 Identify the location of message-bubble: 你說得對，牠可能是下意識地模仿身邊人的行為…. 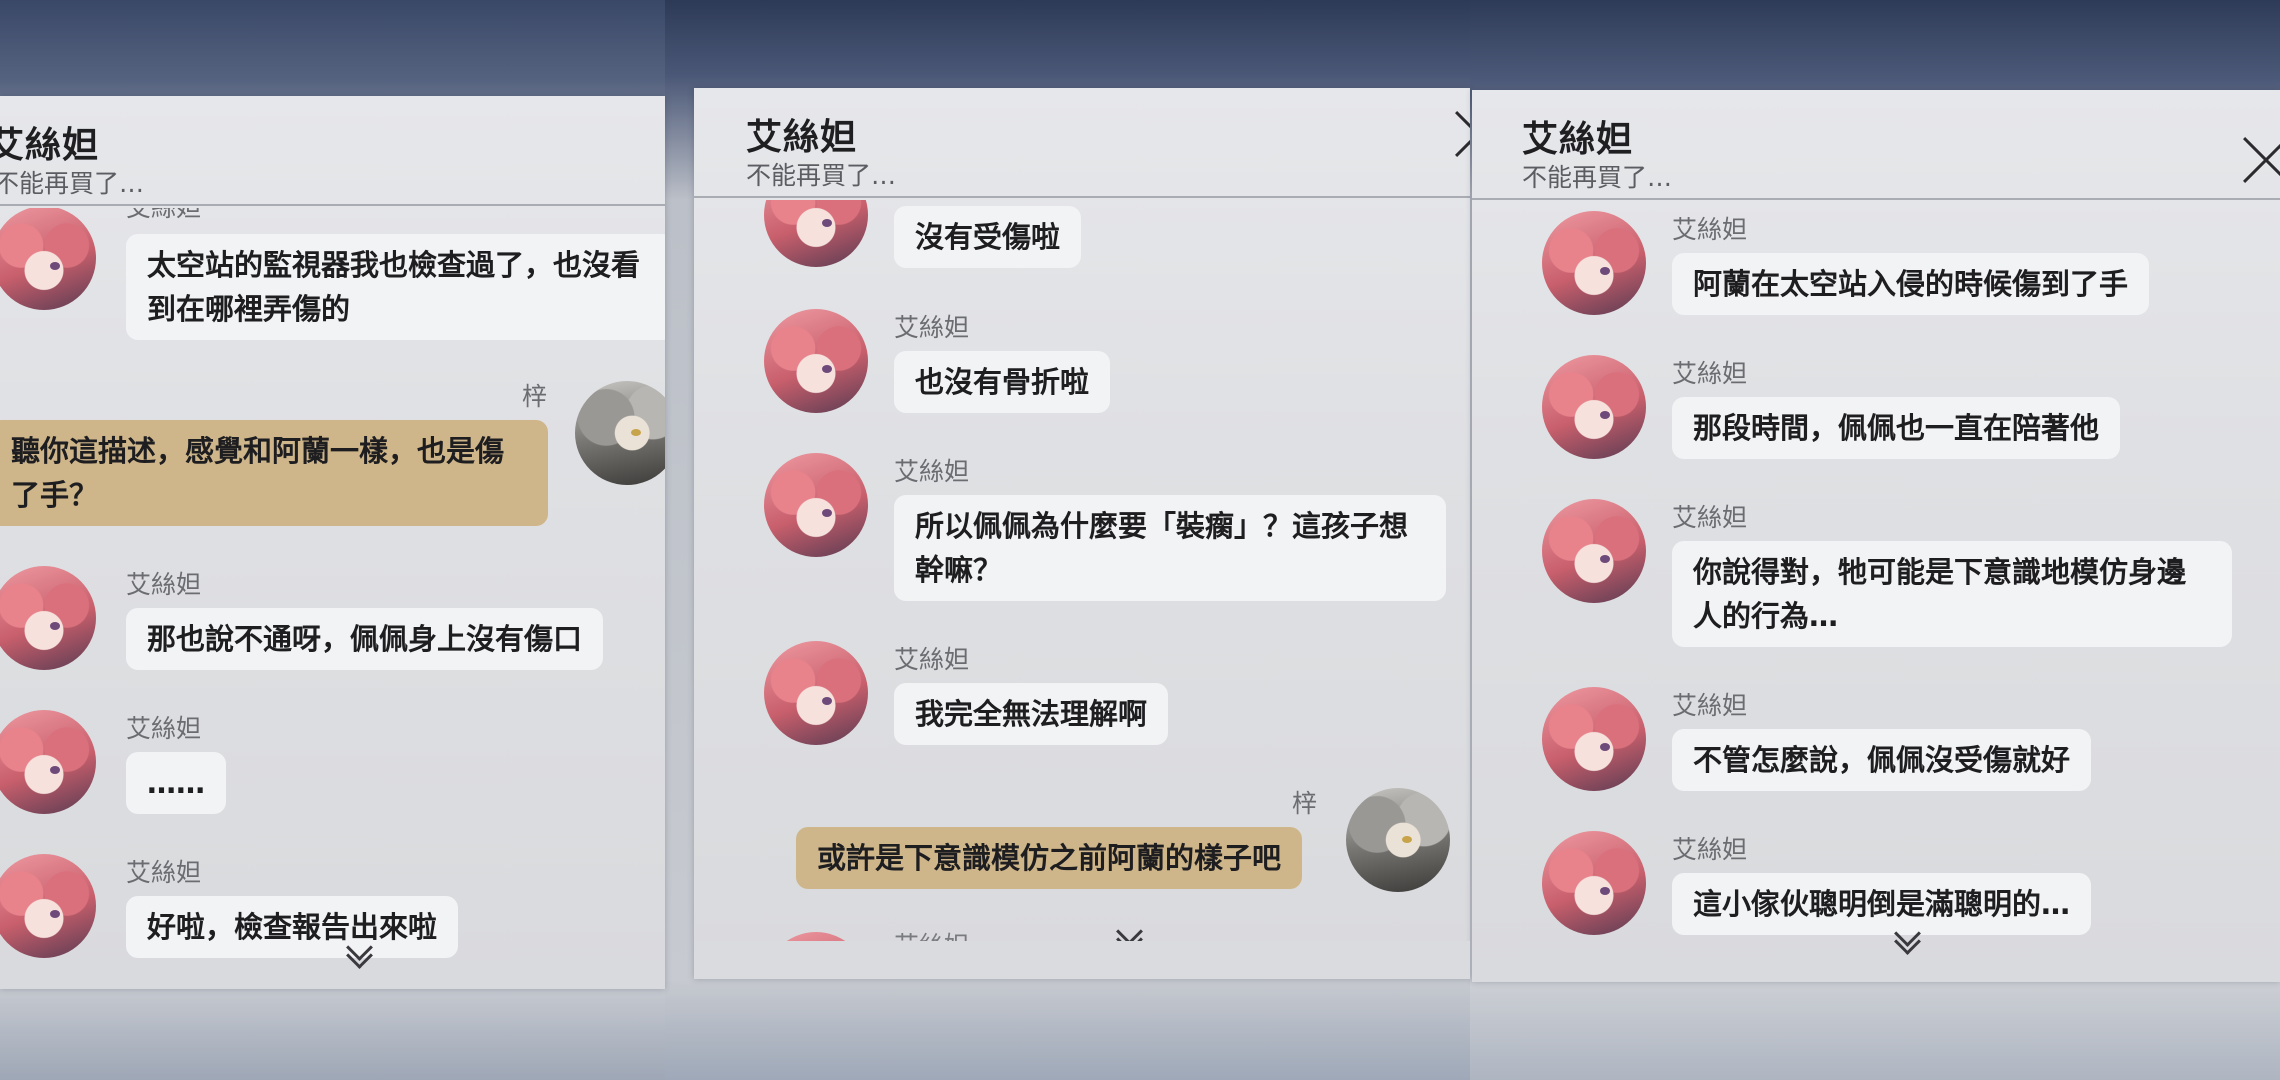
(1952, 594).